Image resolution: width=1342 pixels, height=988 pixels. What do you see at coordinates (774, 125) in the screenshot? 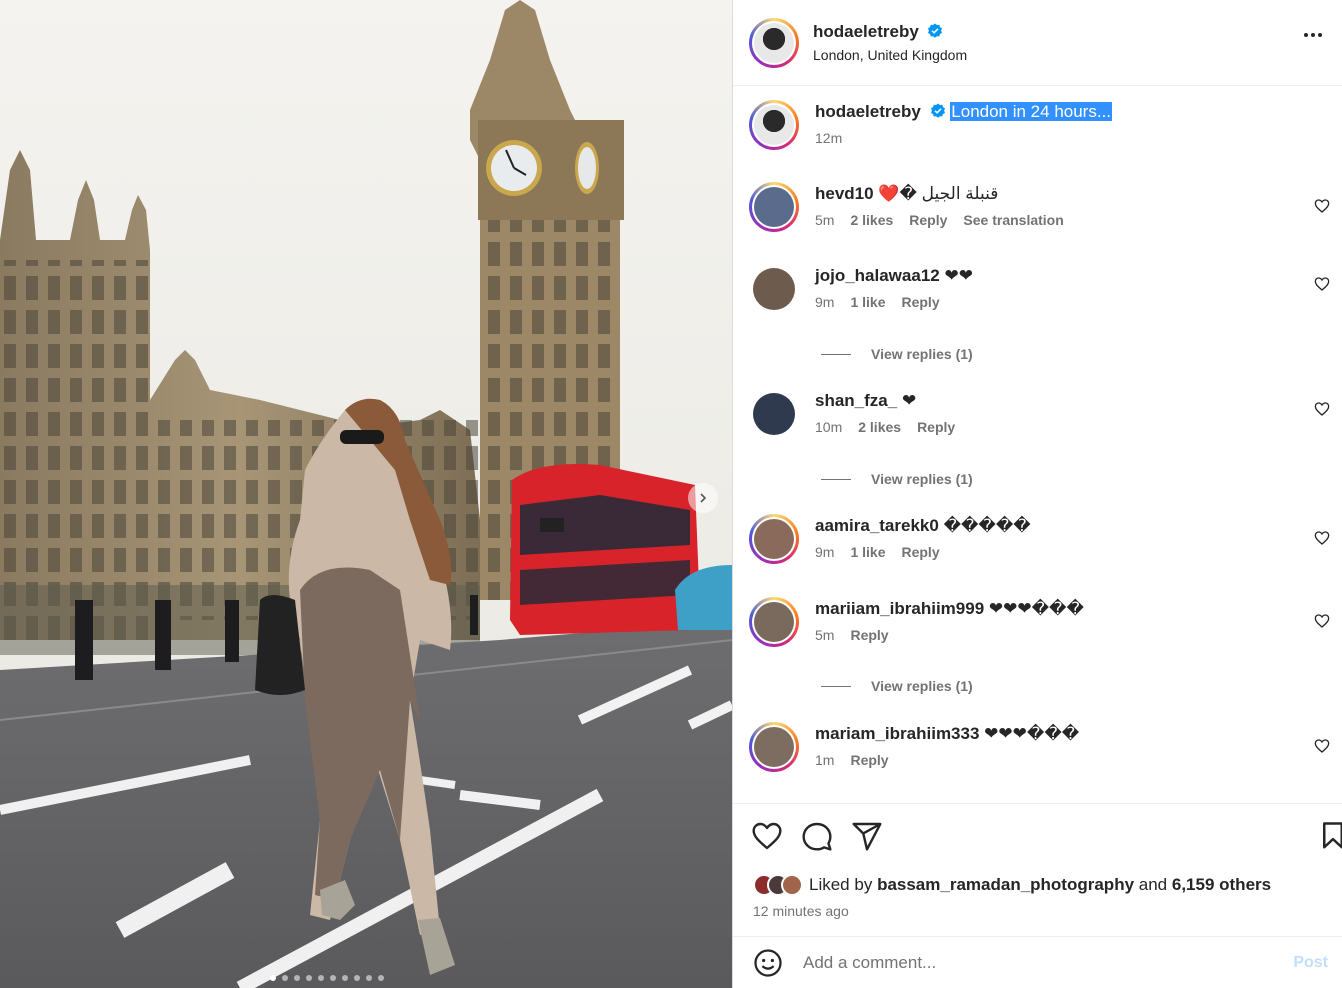
I see `caption-avatar` at bounding box center [774, 125].